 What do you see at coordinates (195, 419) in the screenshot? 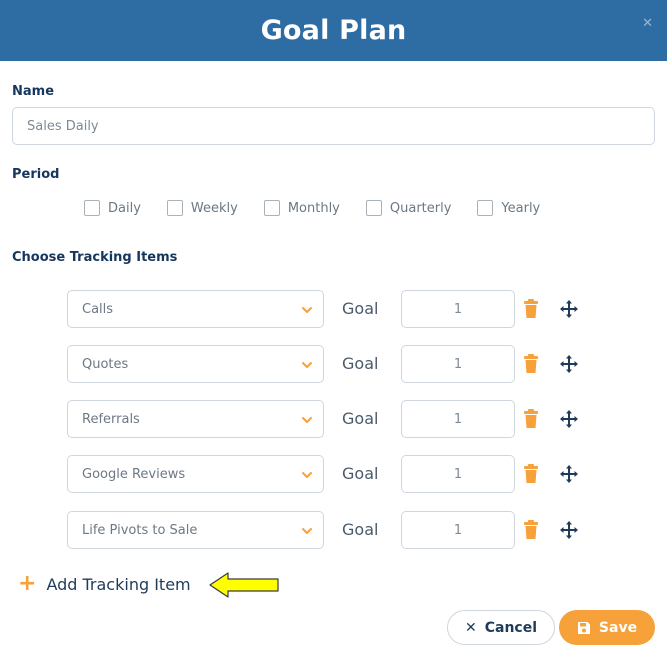
I see `tracking-item-select: Referrals` at bounding box center [195, 419].